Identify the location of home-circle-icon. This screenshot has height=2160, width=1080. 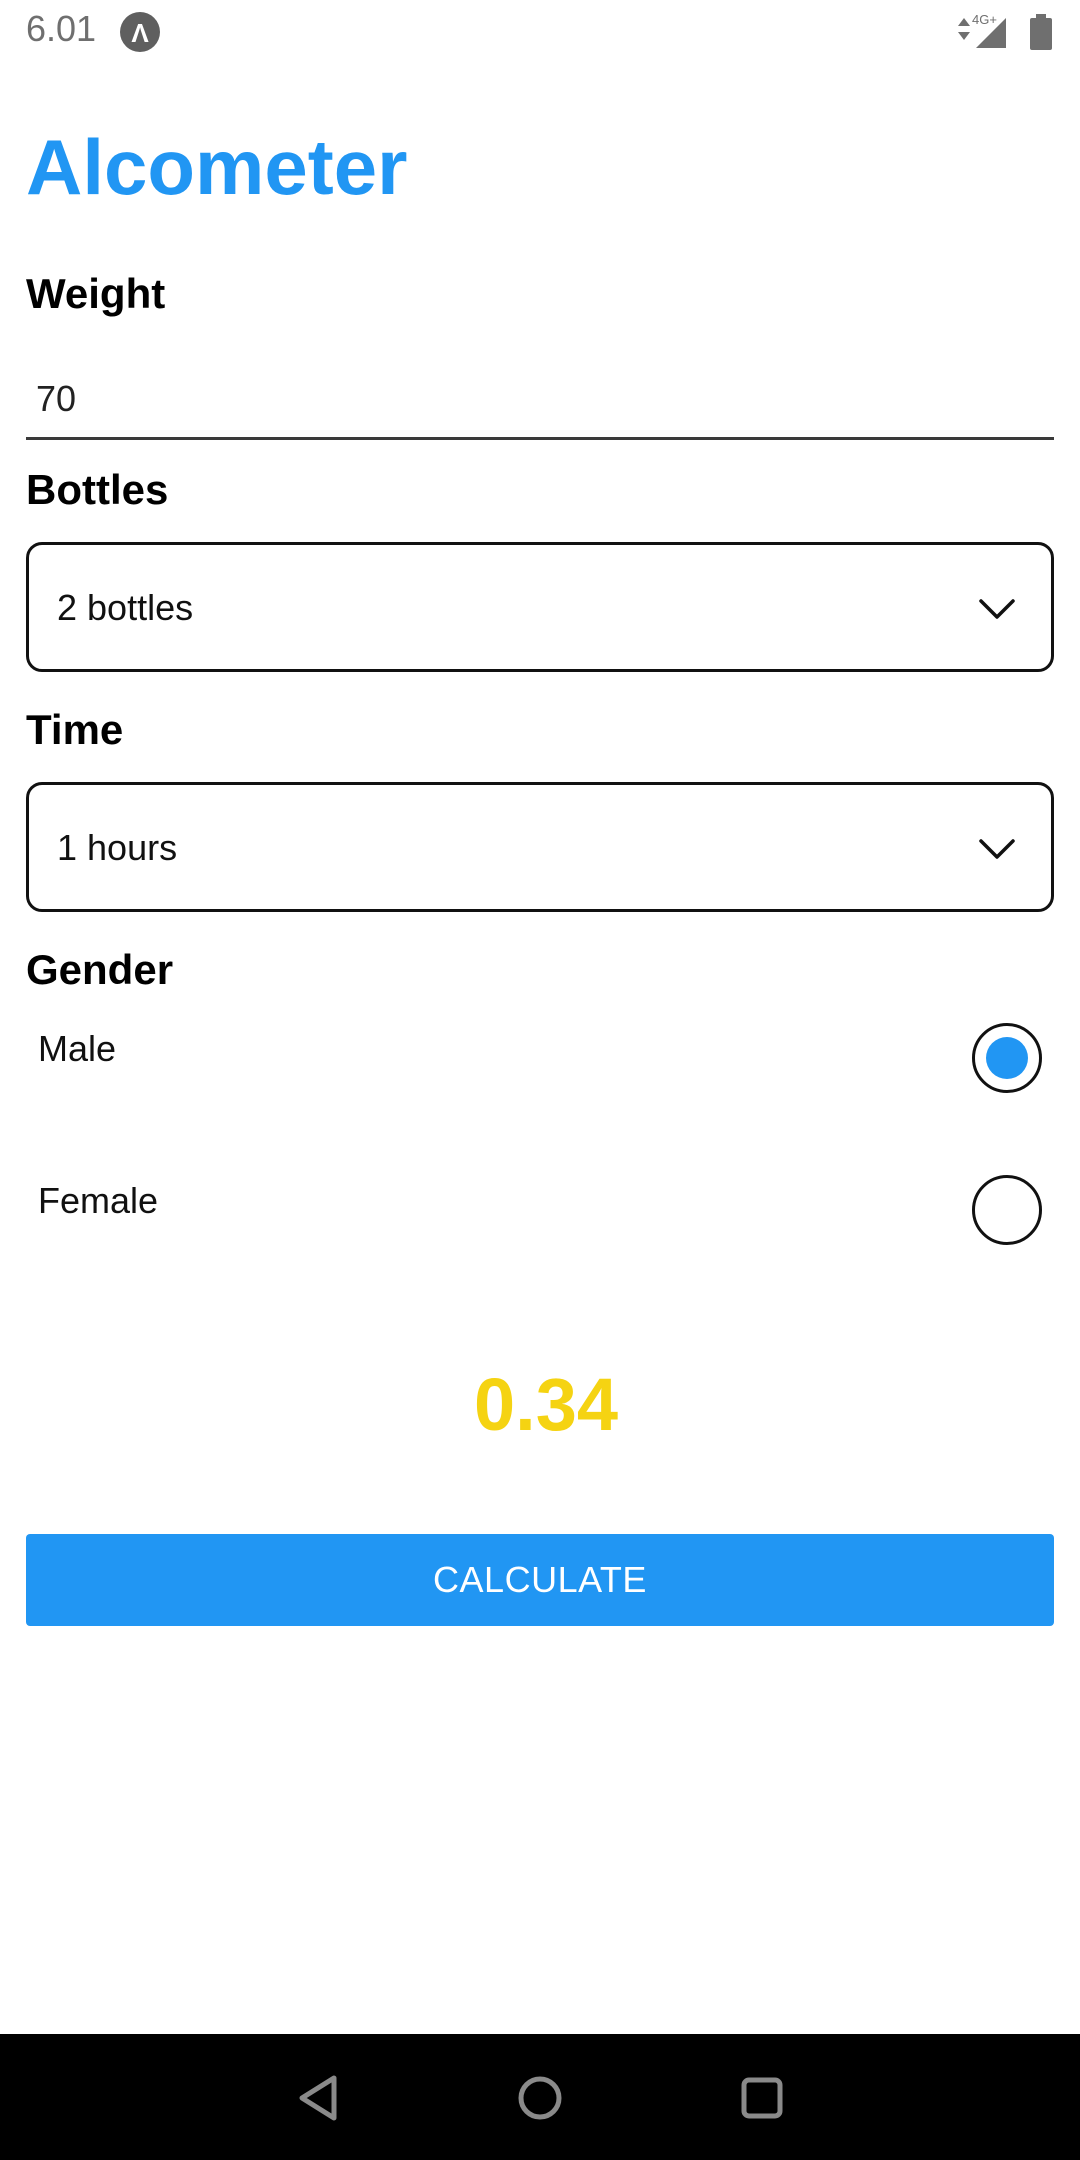
(540, 2098).